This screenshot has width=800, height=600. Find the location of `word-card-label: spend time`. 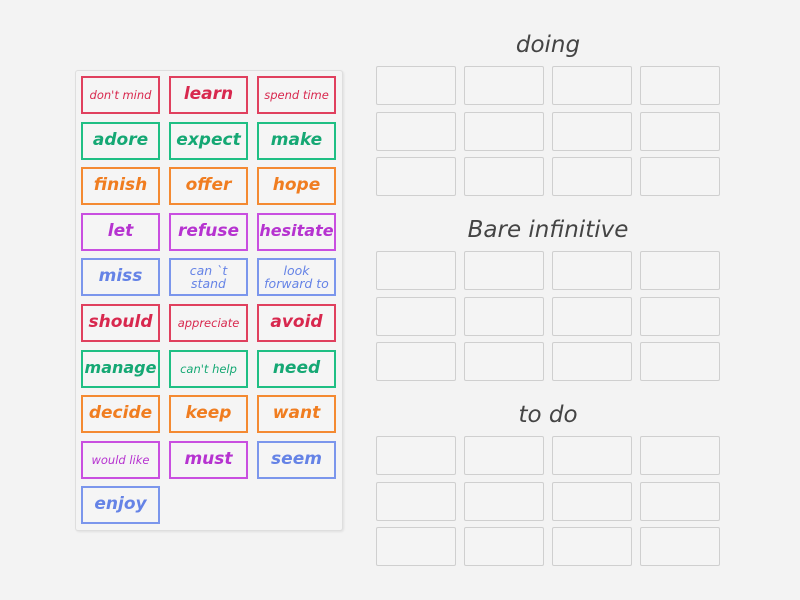

word-card-label: spend time is located at coordinates (296, 94).